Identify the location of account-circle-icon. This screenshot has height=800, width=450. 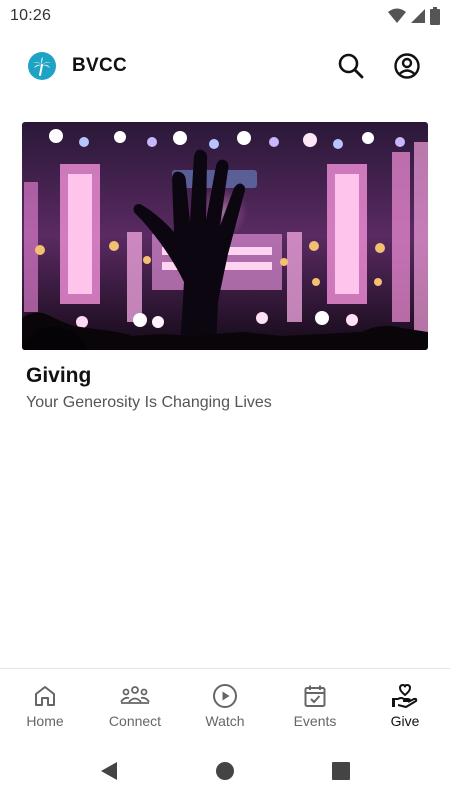
(407, 66).